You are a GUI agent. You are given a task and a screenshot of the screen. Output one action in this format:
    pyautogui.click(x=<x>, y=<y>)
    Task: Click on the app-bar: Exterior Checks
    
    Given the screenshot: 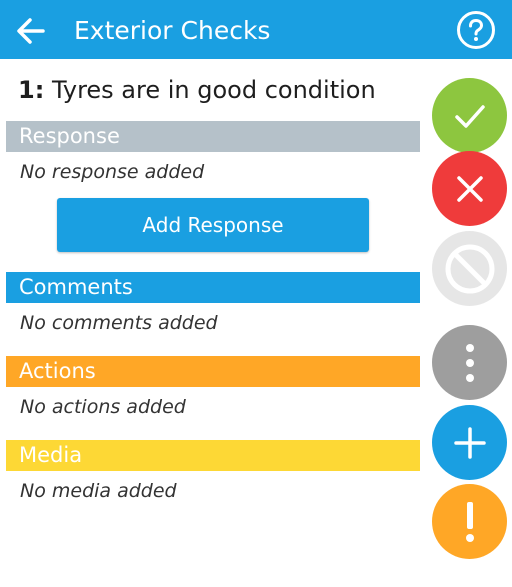 What is the action you would take?
    pyautogui.click(x=256, y=29)
    